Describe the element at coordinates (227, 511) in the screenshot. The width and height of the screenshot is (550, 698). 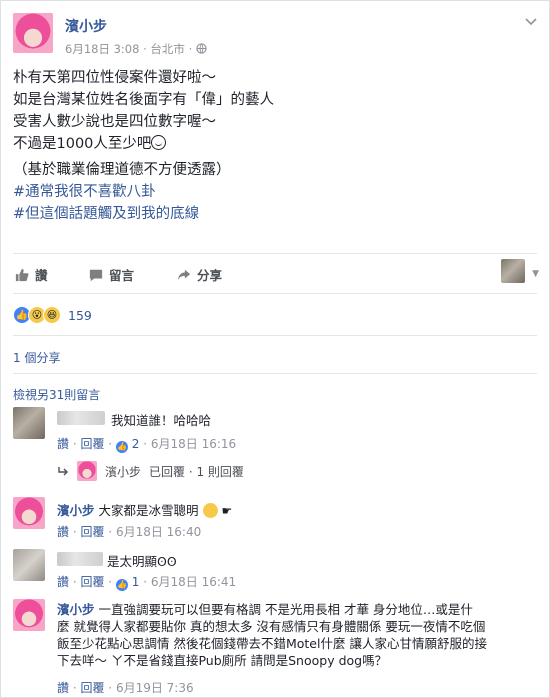
I see `pointing-hand-icon: ☛` at that location.